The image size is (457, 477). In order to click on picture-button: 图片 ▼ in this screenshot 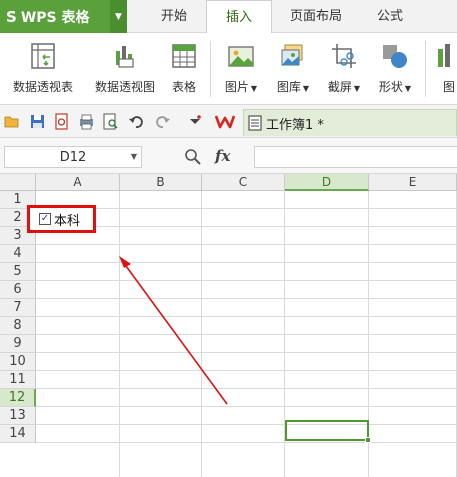, I will do `click(241, 69)`.